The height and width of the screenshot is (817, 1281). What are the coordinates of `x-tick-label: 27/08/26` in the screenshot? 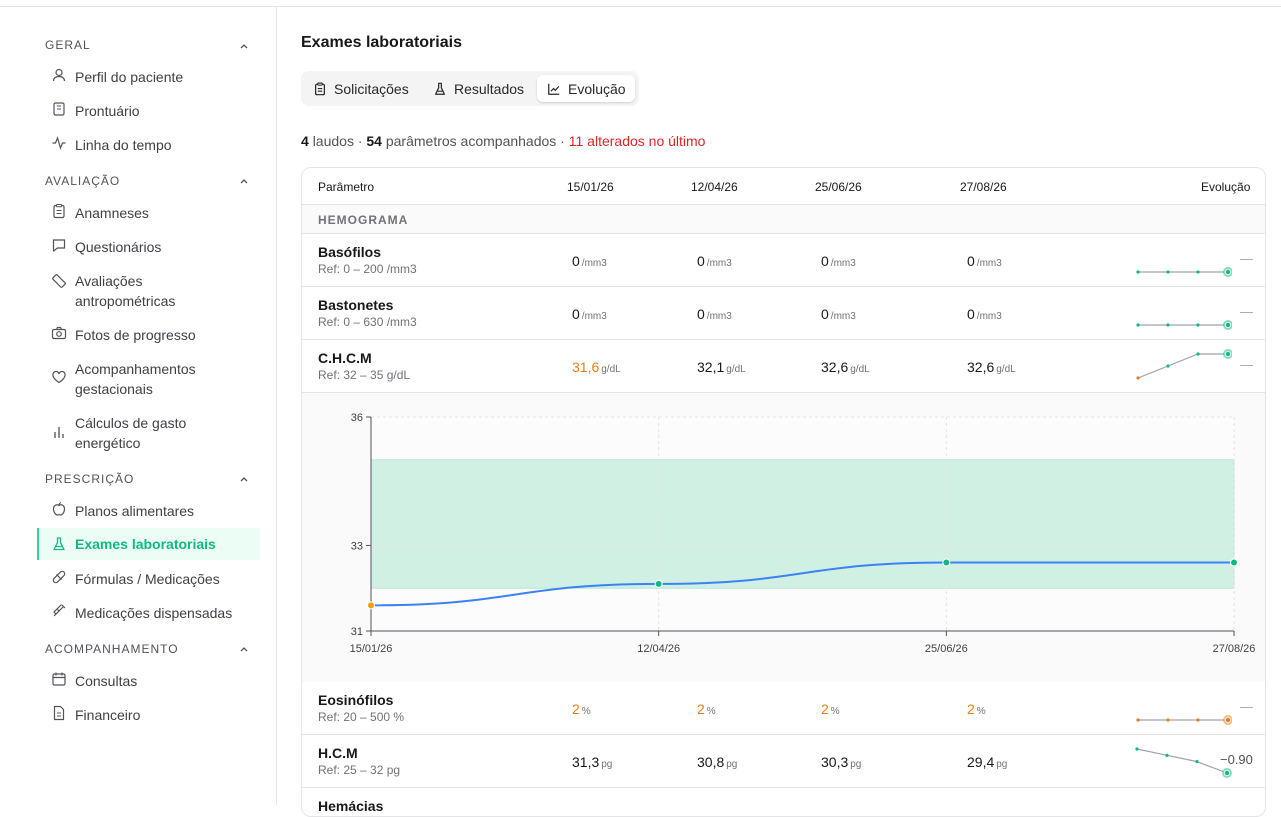 It's located at (1234, 649).